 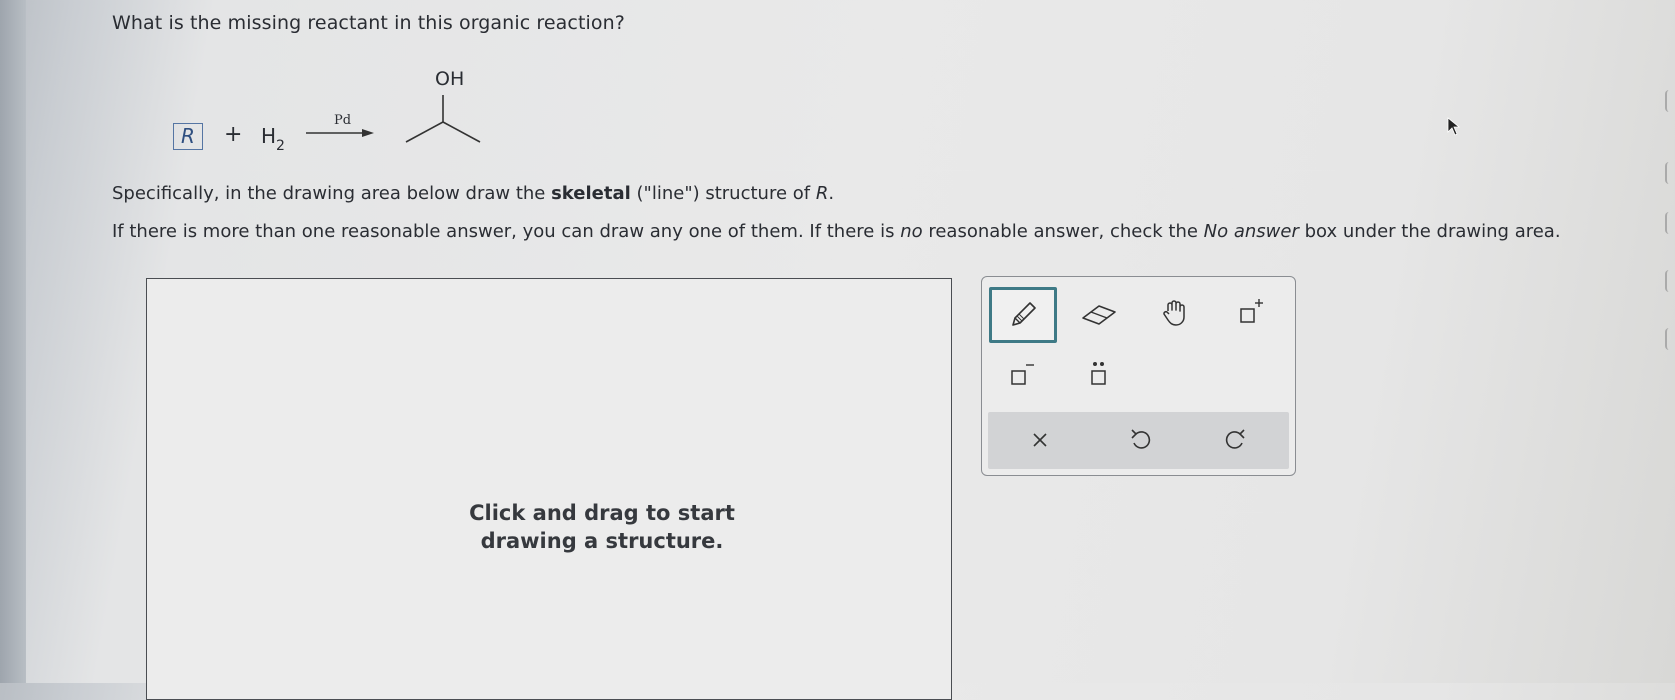 I want to click on reaction-scheme: R + H2 Pd OH, so click(x=300, y=80).